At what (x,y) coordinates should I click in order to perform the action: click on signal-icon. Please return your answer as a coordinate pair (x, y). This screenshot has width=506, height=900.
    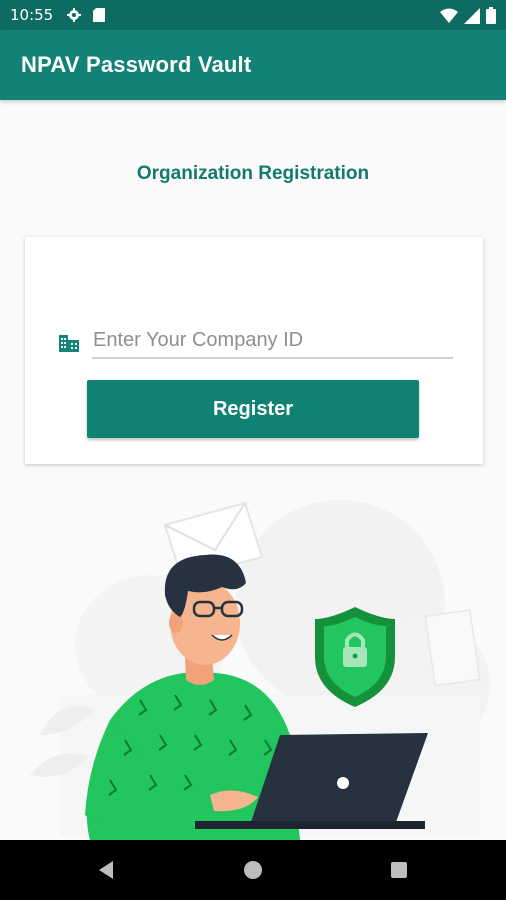
    Looking at the image, I should click on (472, 15).